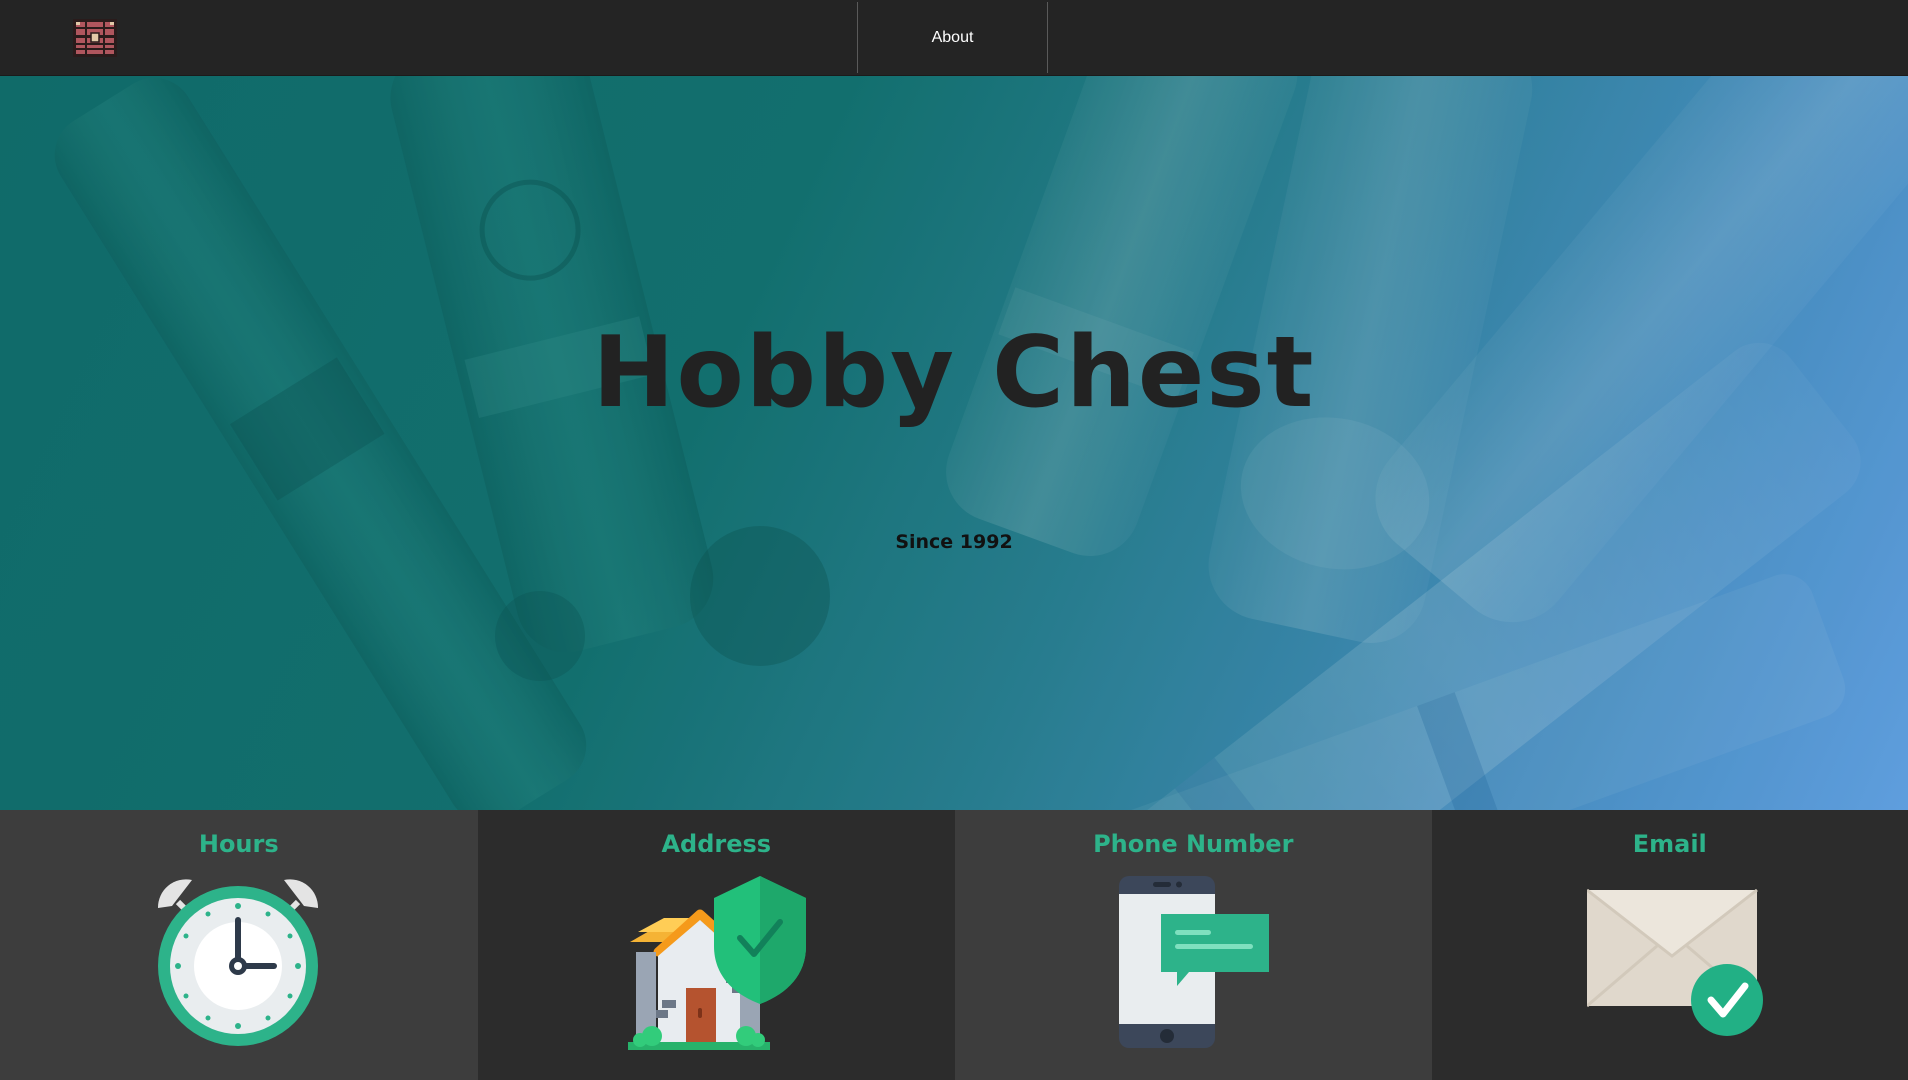 This screenshot has width=1908, height=1080. I want to click on house-shield-icon, so click(717, 966).